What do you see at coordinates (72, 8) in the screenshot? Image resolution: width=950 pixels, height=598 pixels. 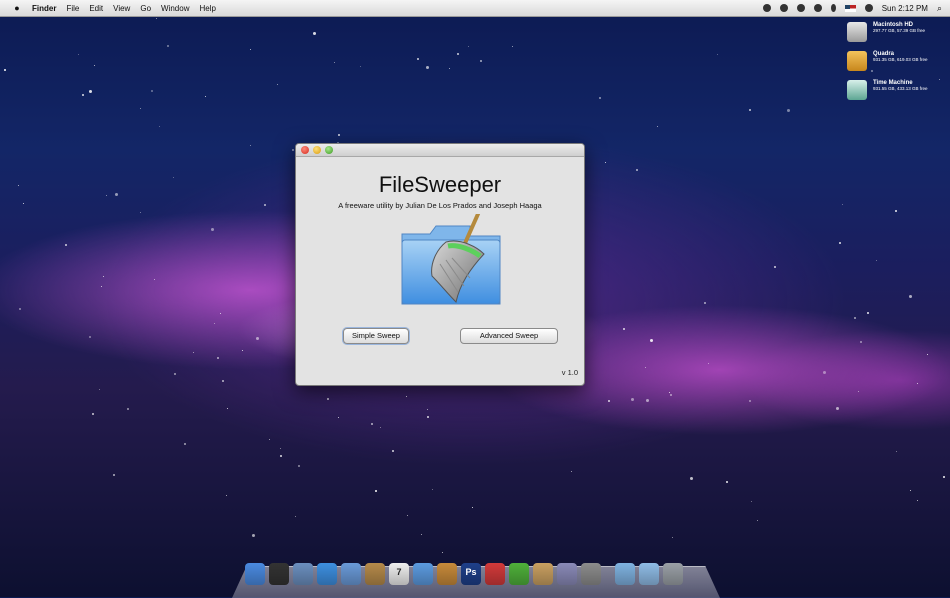 I see `menu-file: File` at bounding box center [72, 8].